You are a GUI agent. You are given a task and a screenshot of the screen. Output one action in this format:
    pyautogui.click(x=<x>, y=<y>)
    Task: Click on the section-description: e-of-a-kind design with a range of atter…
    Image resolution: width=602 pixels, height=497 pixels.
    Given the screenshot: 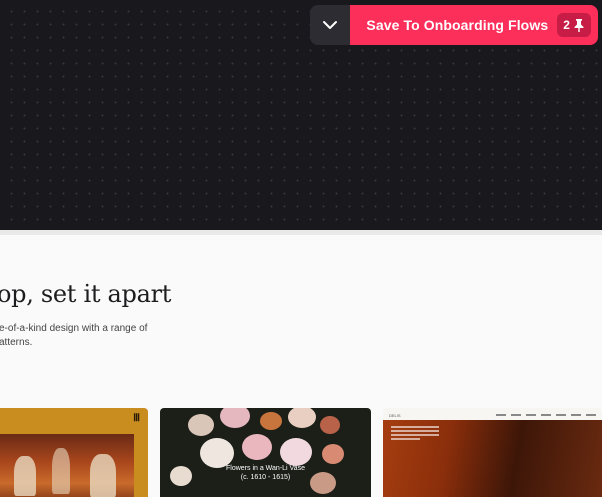 What is the action you would take?
    pyautogui.click(x=74, y=335)
    